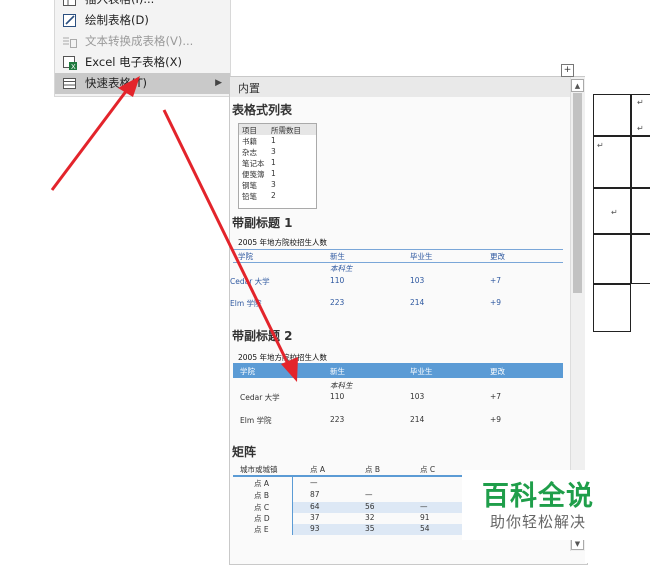 The image size is (650, 565). I want to click on watermark-title: 百科全说, so click(538, 496).